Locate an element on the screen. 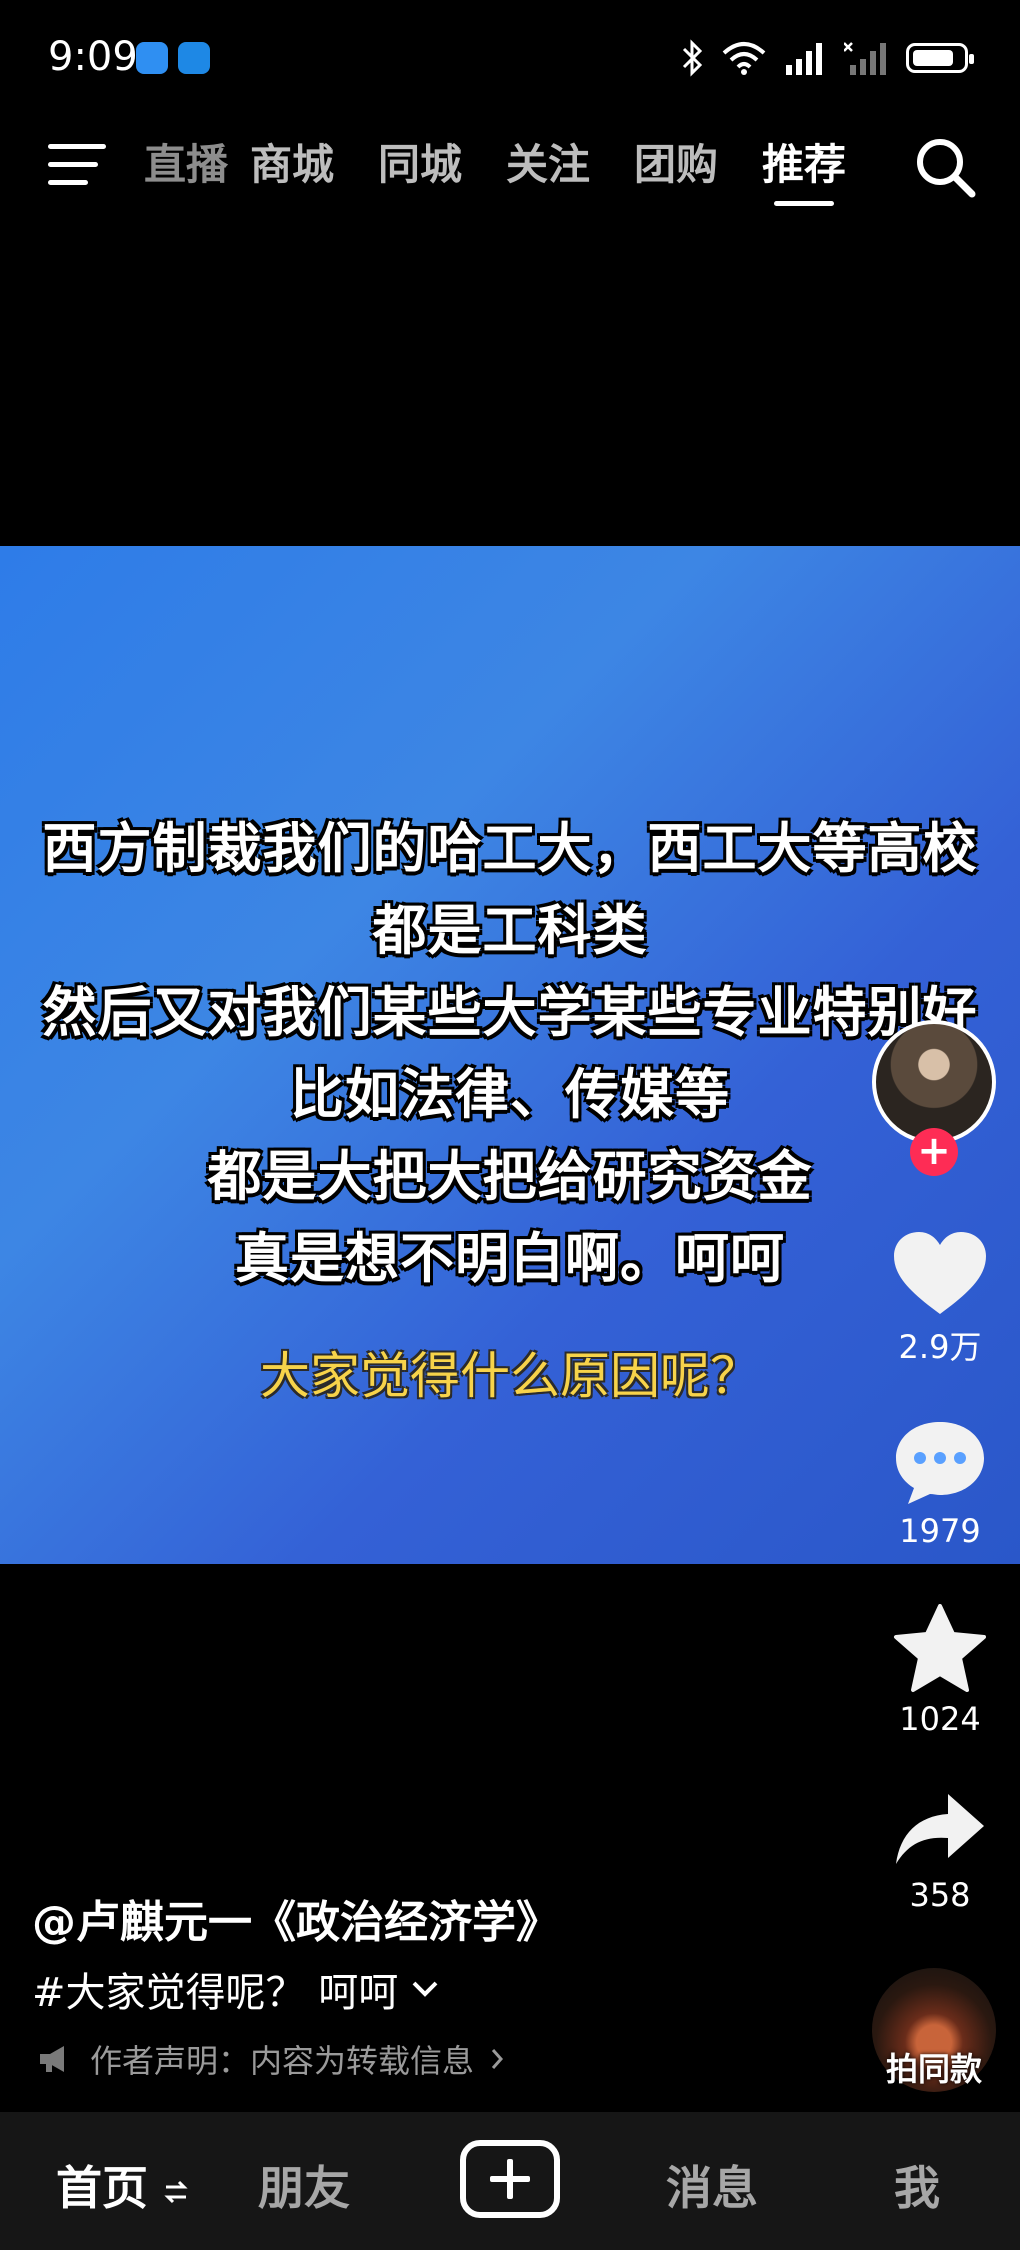 The image size is (1020, 2250). share-button: 358 is located at coordinates (940, 1852).